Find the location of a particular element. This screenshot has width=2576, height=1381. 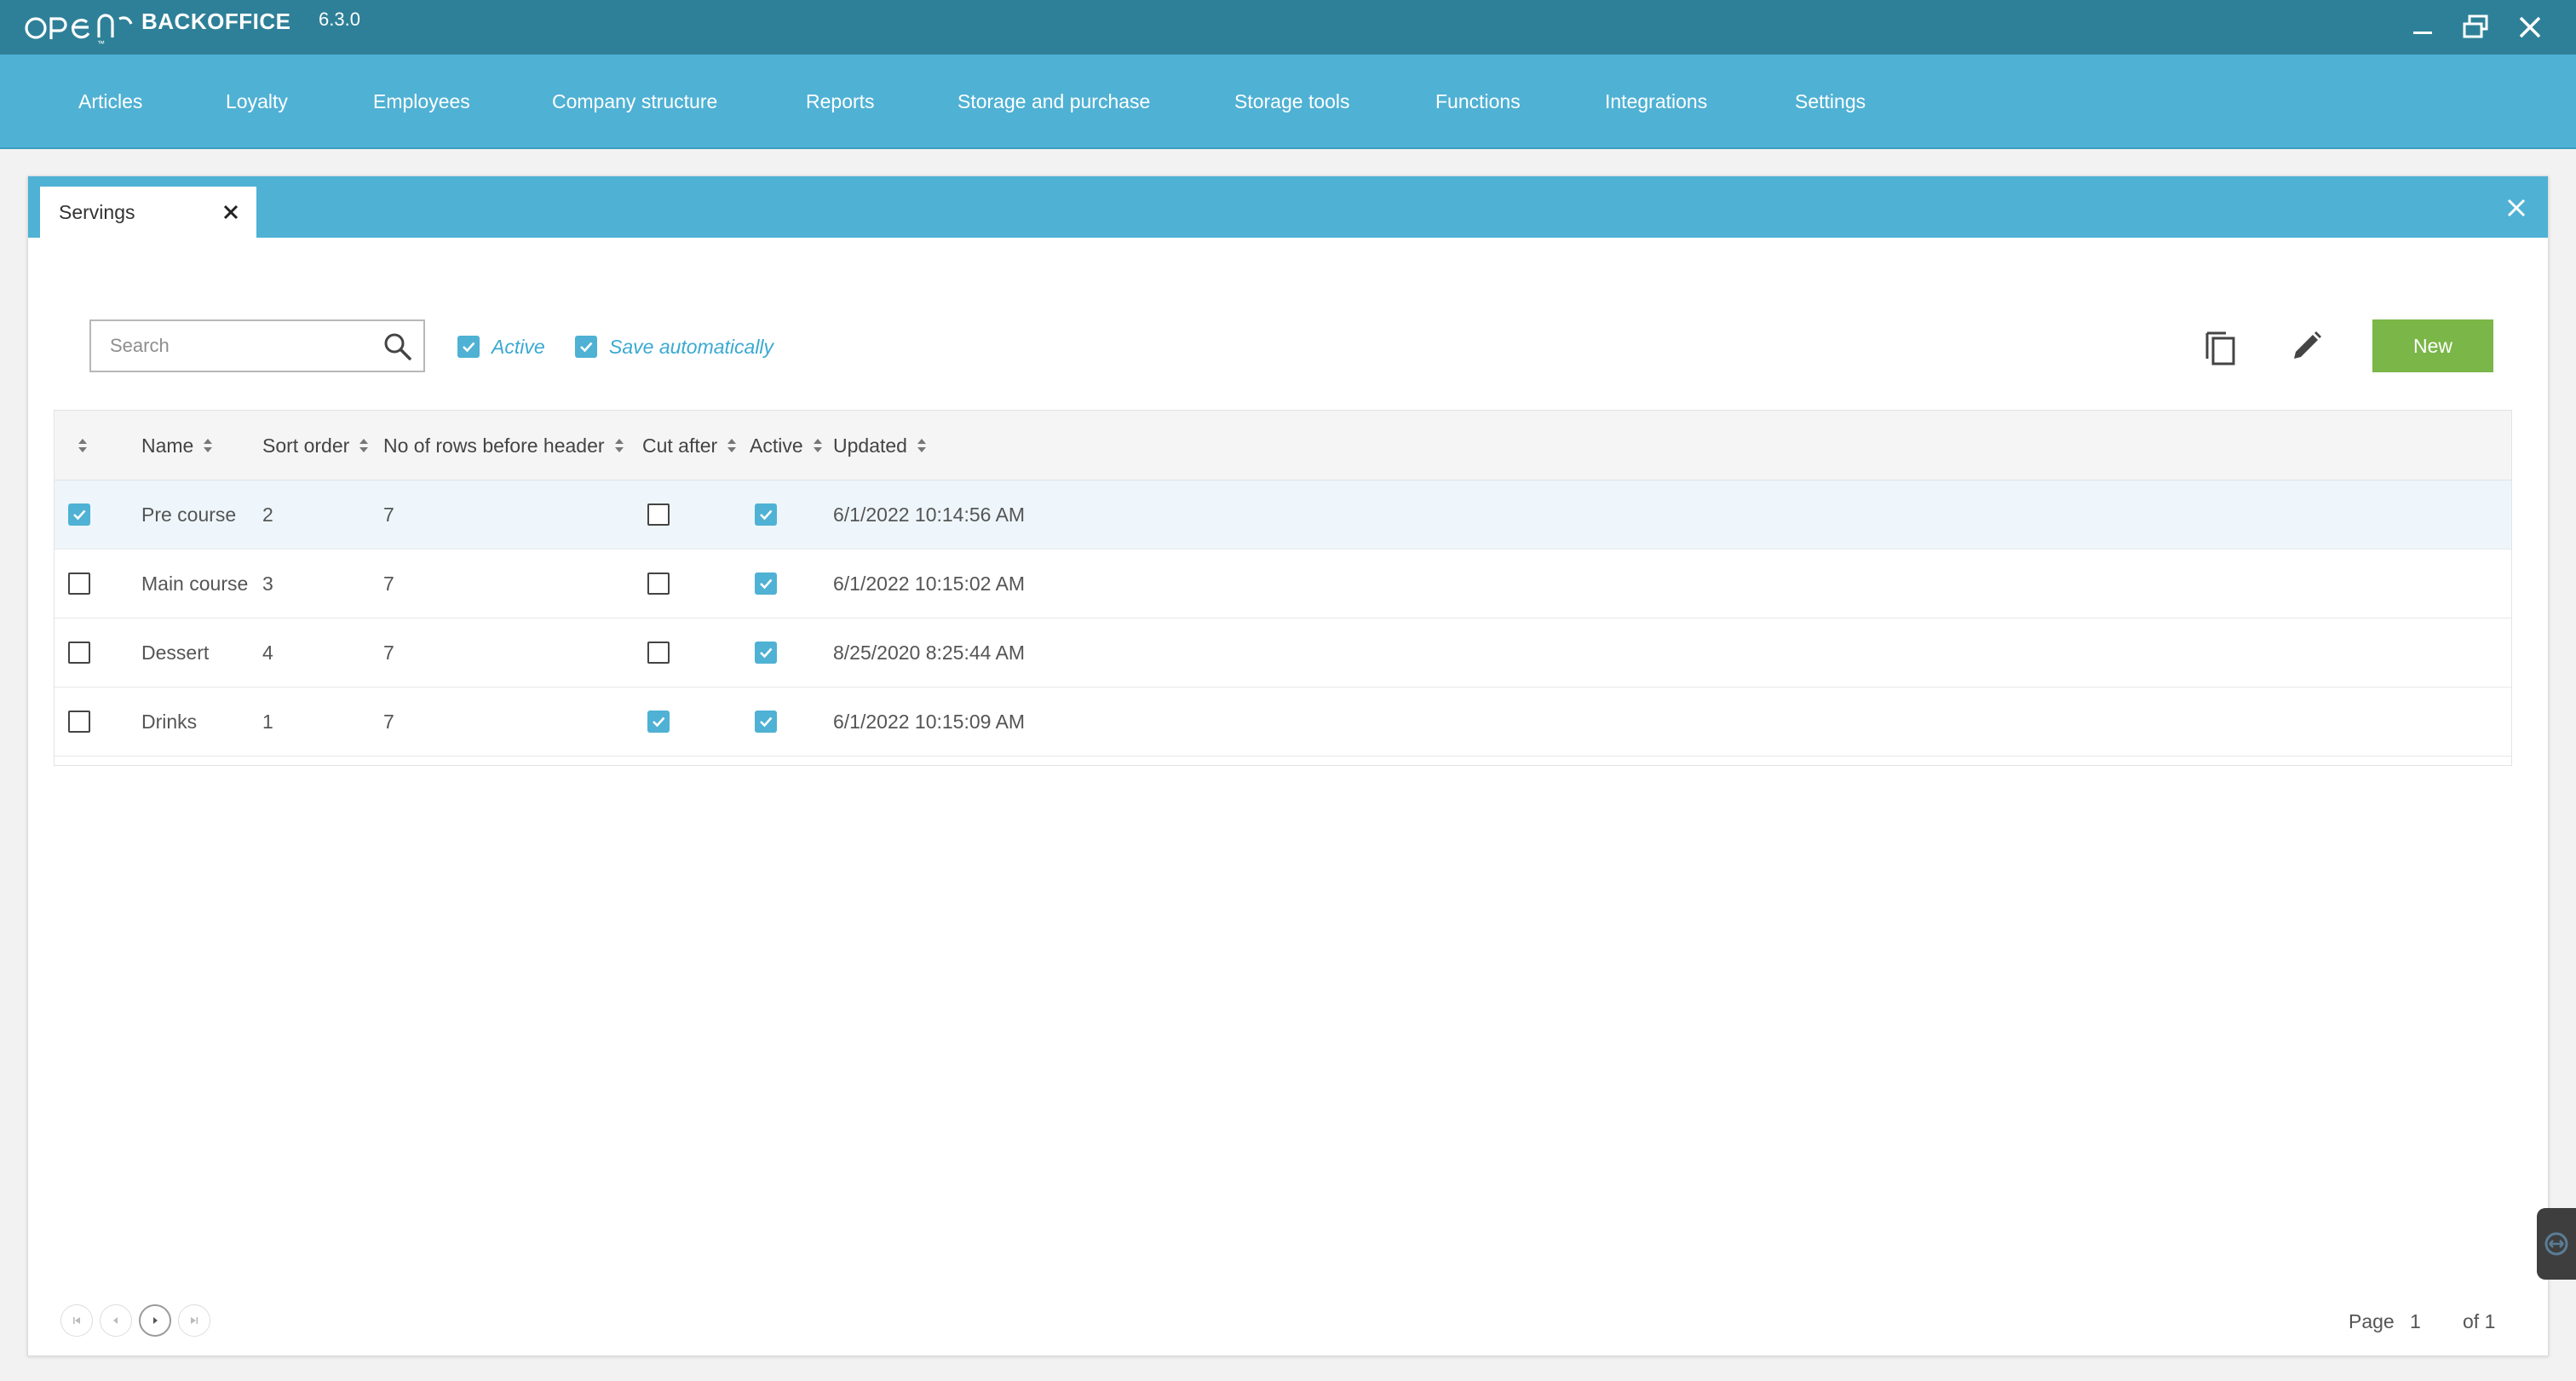

search-box is located at coordinates (257, 345).